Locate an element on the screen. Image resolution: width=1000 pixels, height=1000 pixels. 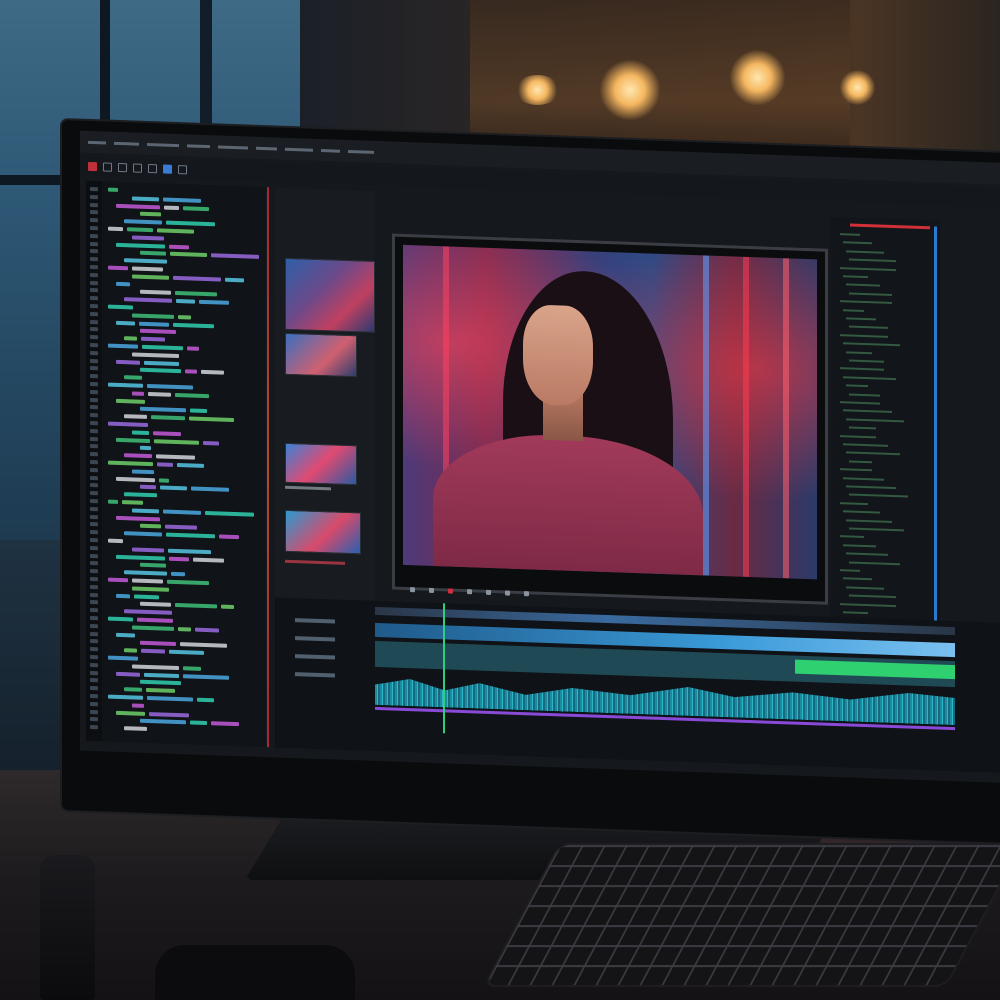
folder-icon is located at coordinates (107, 166).